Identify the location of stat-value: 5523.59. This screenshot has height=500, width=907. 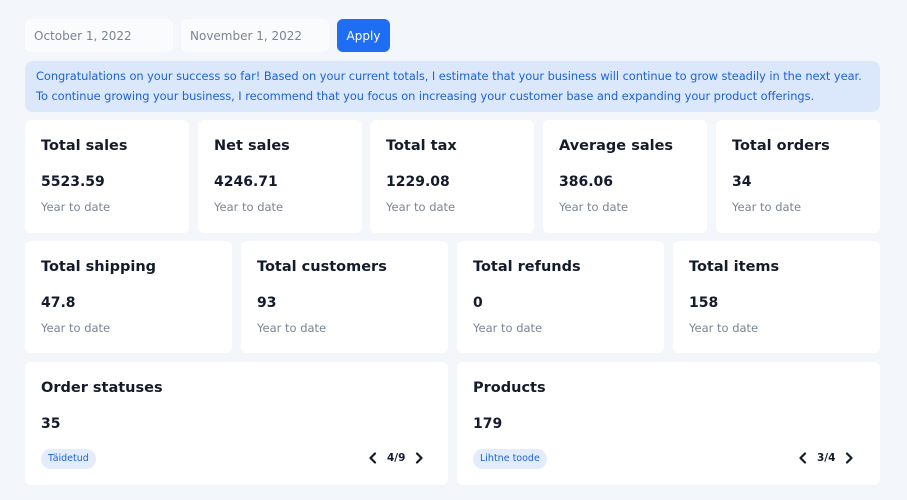
(73, 182).